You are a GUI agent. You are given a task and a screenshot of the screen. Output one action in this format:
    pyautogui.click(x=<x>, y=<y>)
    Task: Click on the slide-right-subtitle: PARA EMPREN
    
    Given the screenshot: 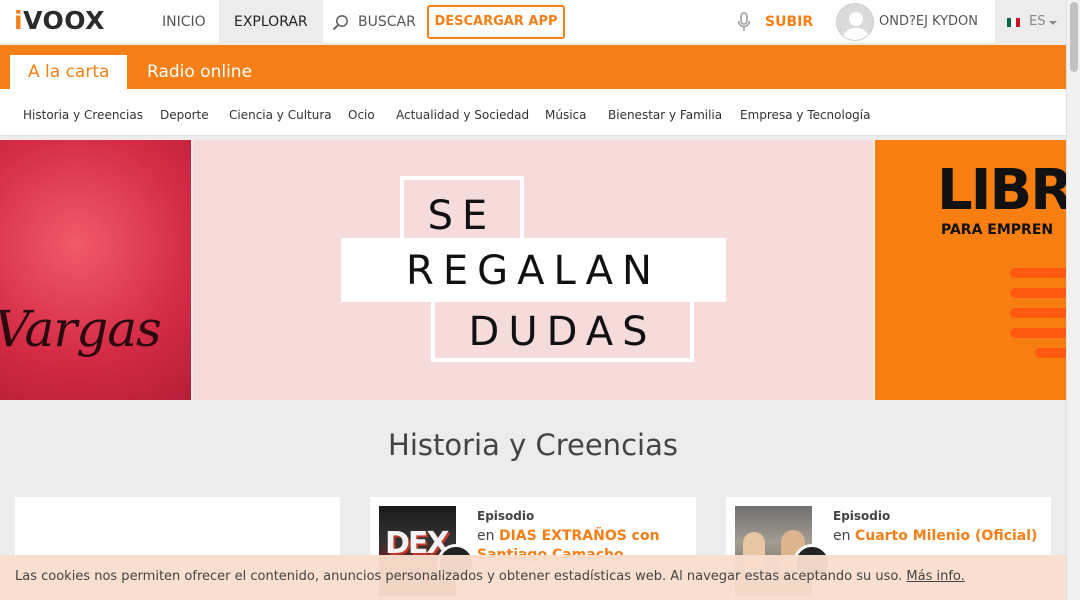 What is the action you would take?
    pyautogui.click(x=997, y=230)
    